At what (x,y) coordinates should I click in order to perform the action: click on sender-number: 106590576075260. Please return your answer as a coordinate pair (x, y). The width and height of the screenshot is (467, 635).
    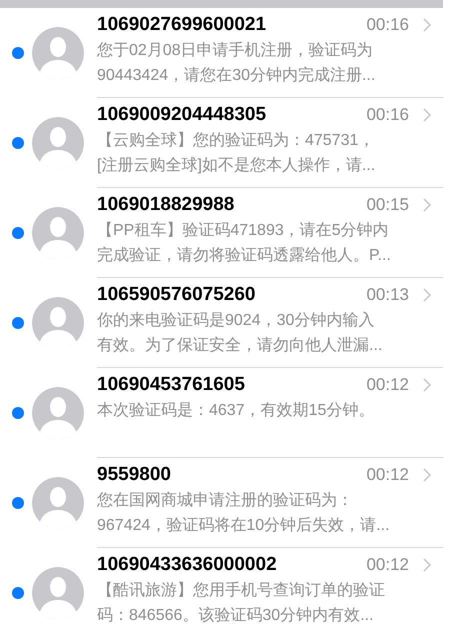
    Looking at the image, I should click on (177, 295).